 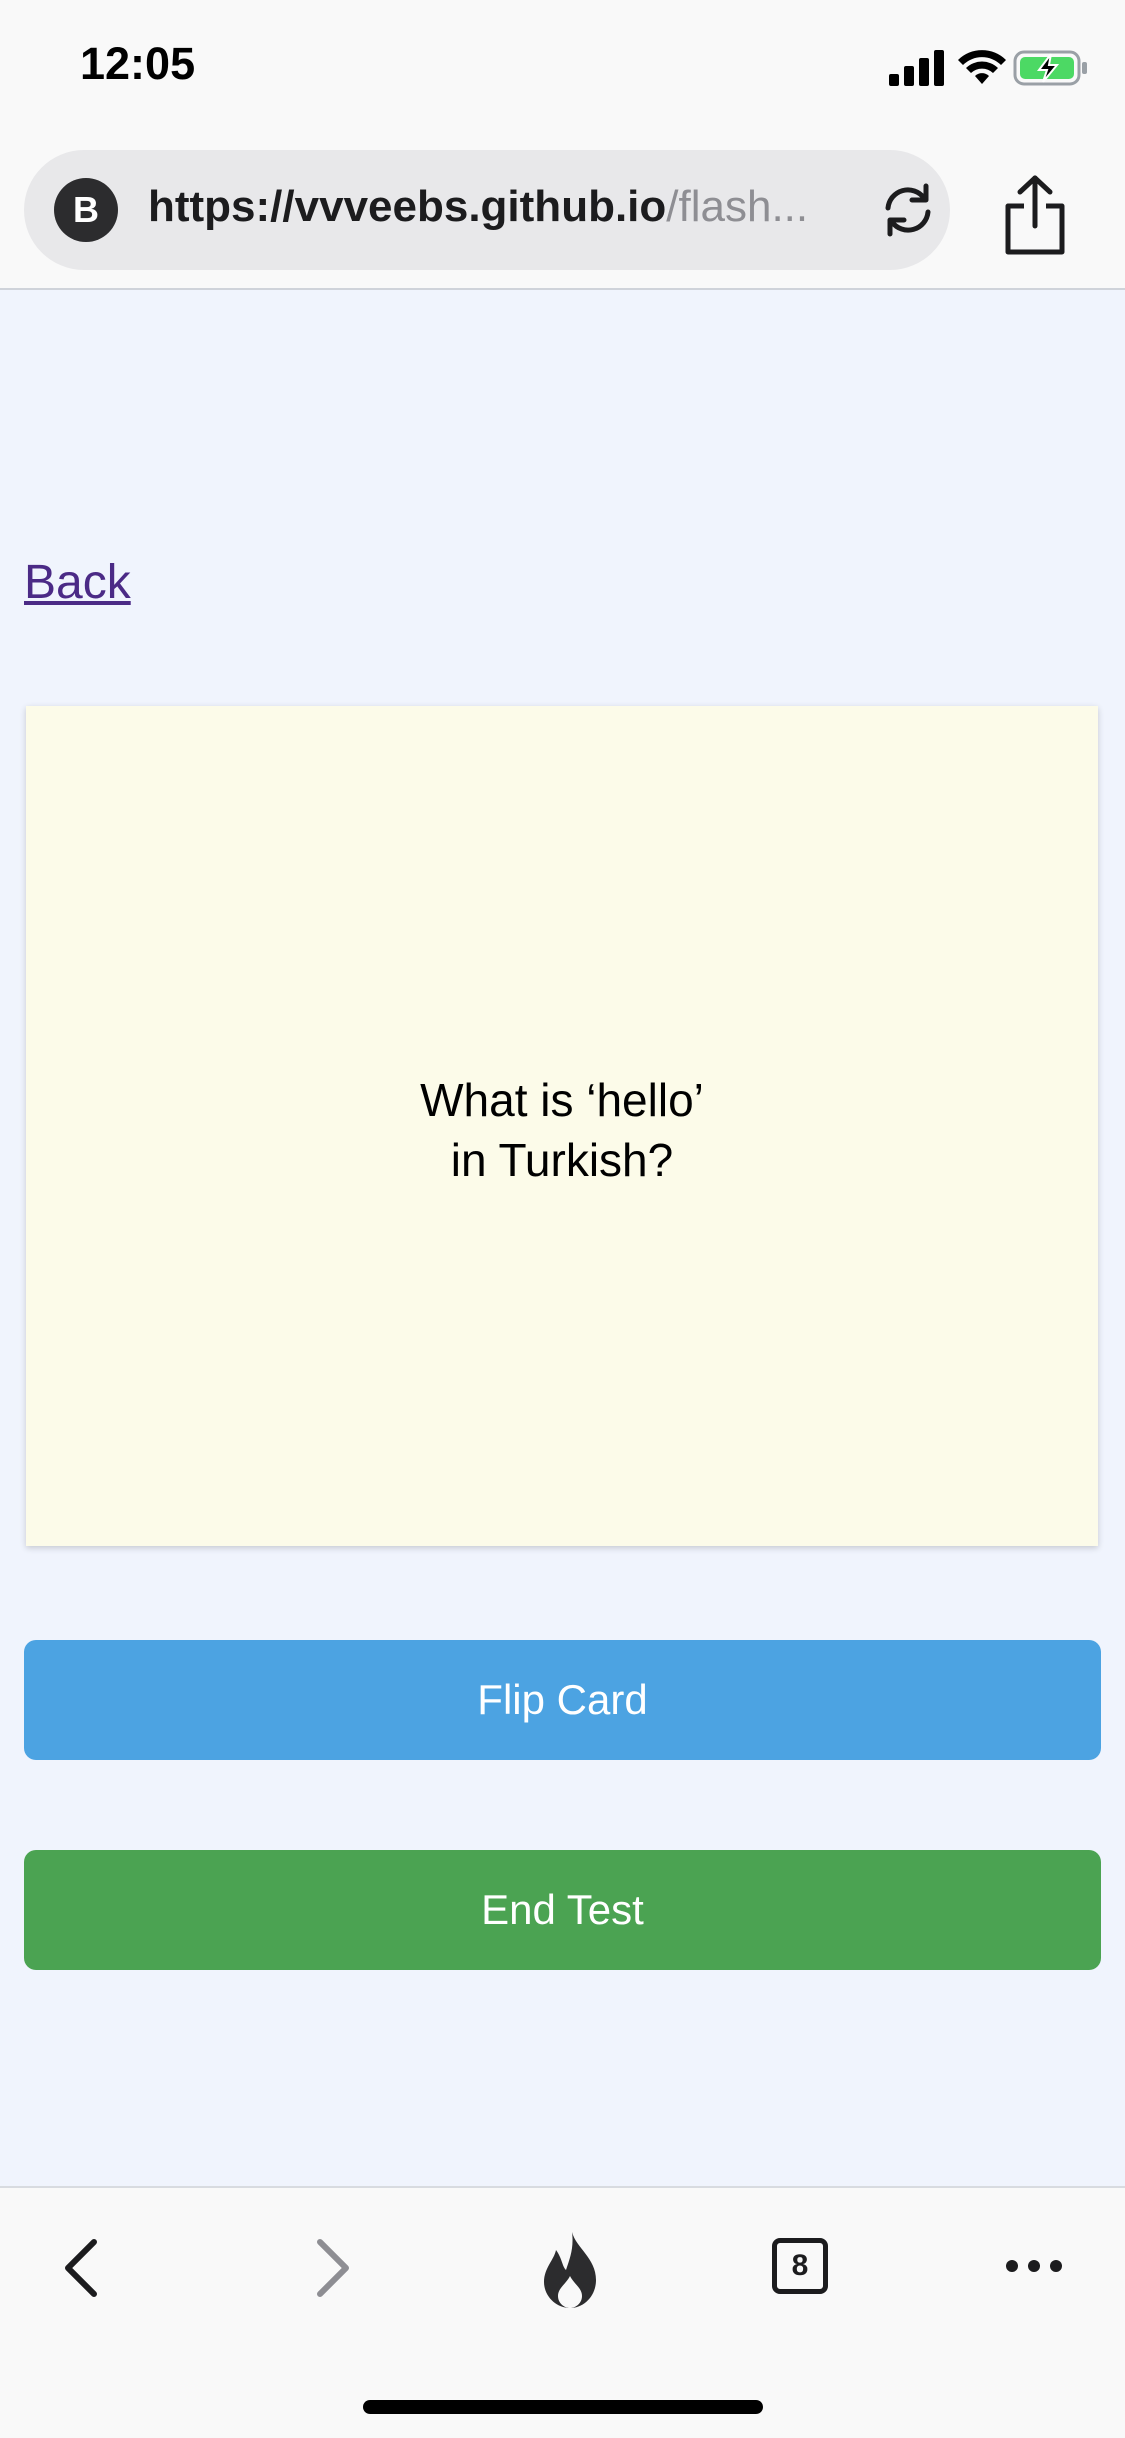 What do you see at coordinates (562, 1700) in the screenshot?
I see `flip-card-button: Flip Card` at bounding box center [562, 1700].